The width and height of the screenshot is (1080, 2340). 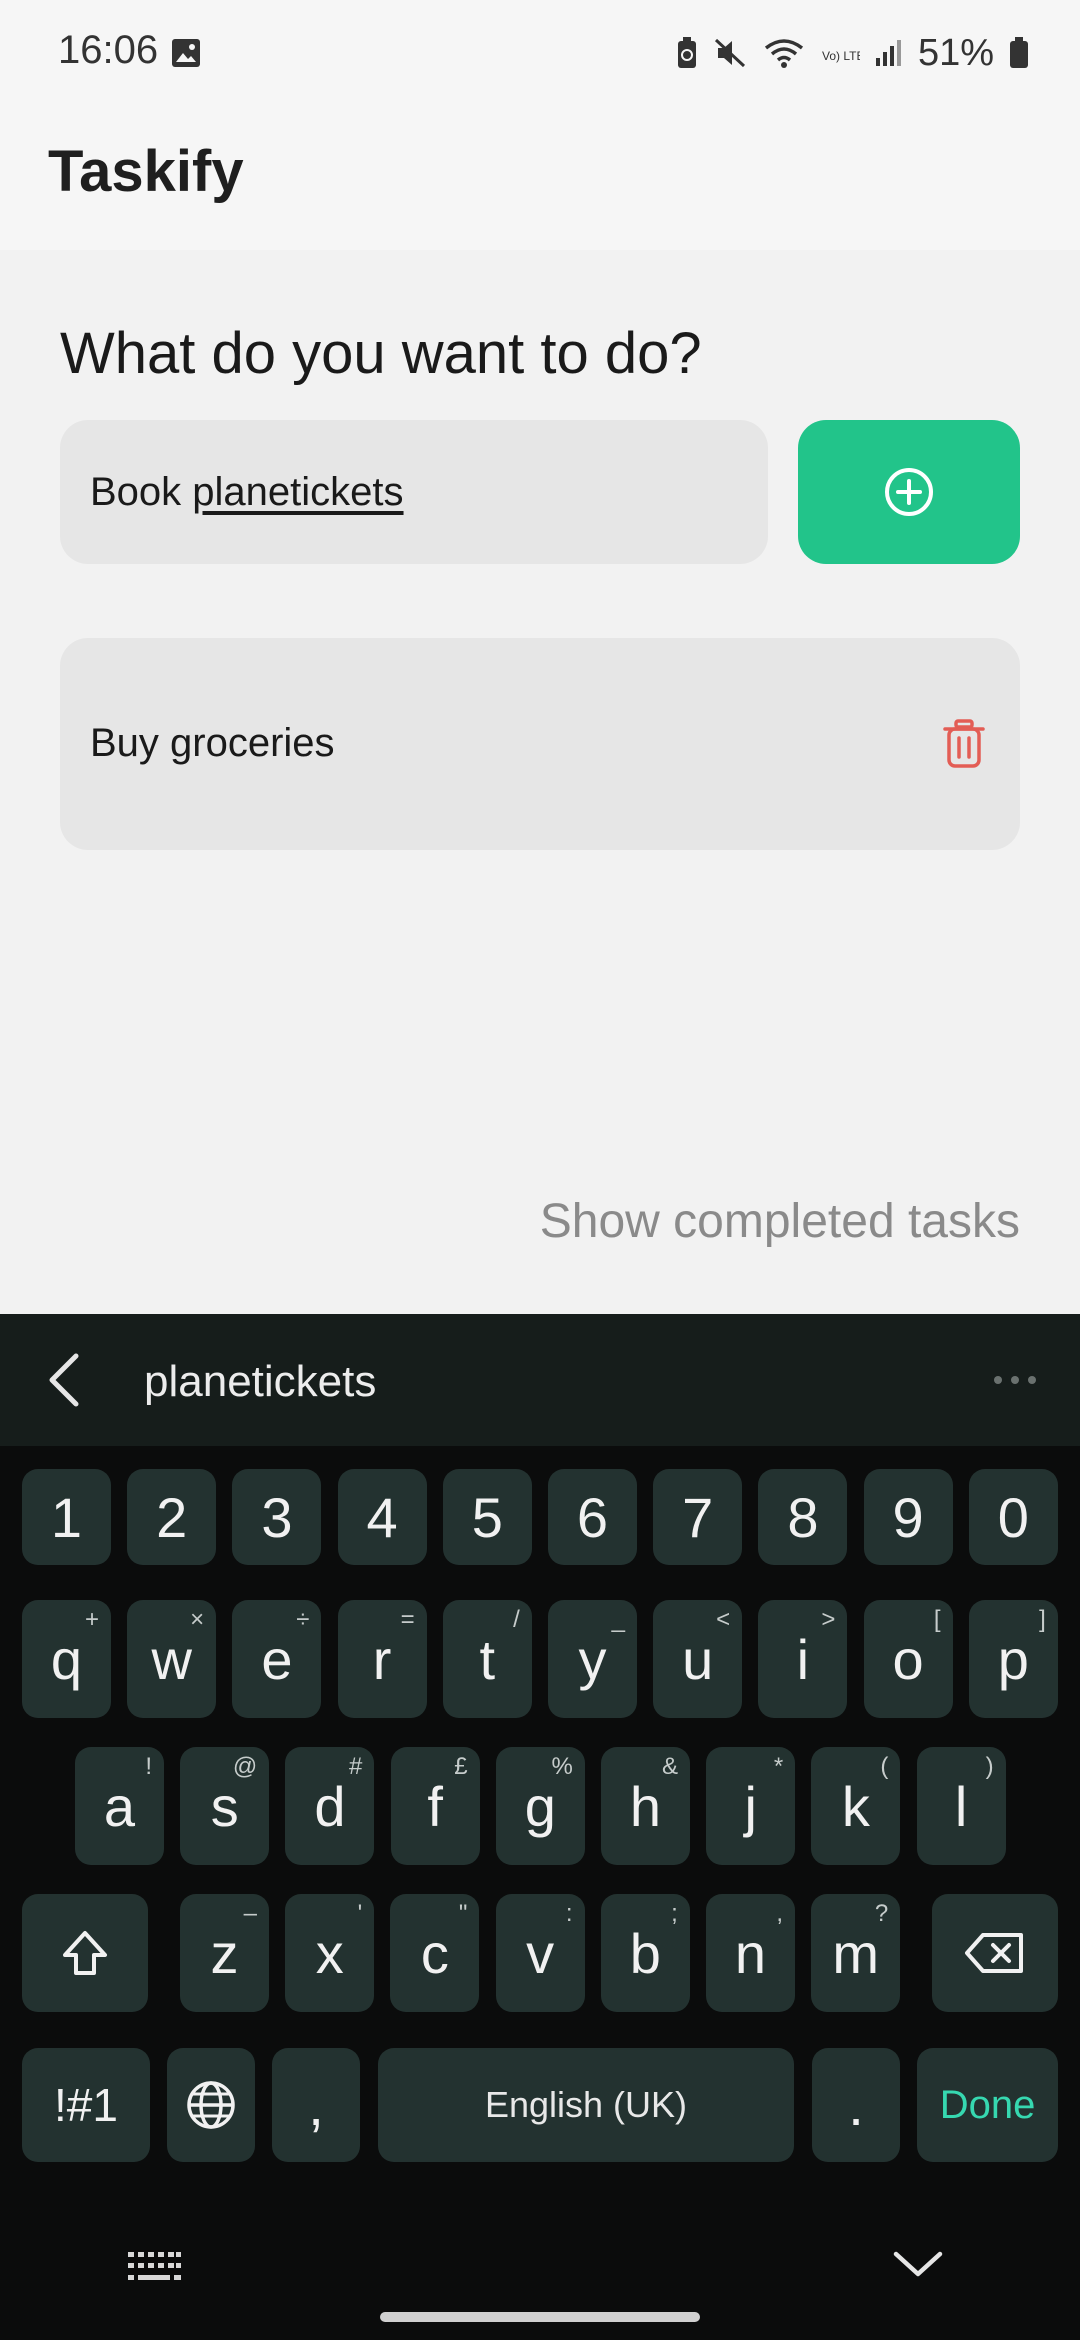 I want to click on key-3: 3, so click(x=277, y=1517).